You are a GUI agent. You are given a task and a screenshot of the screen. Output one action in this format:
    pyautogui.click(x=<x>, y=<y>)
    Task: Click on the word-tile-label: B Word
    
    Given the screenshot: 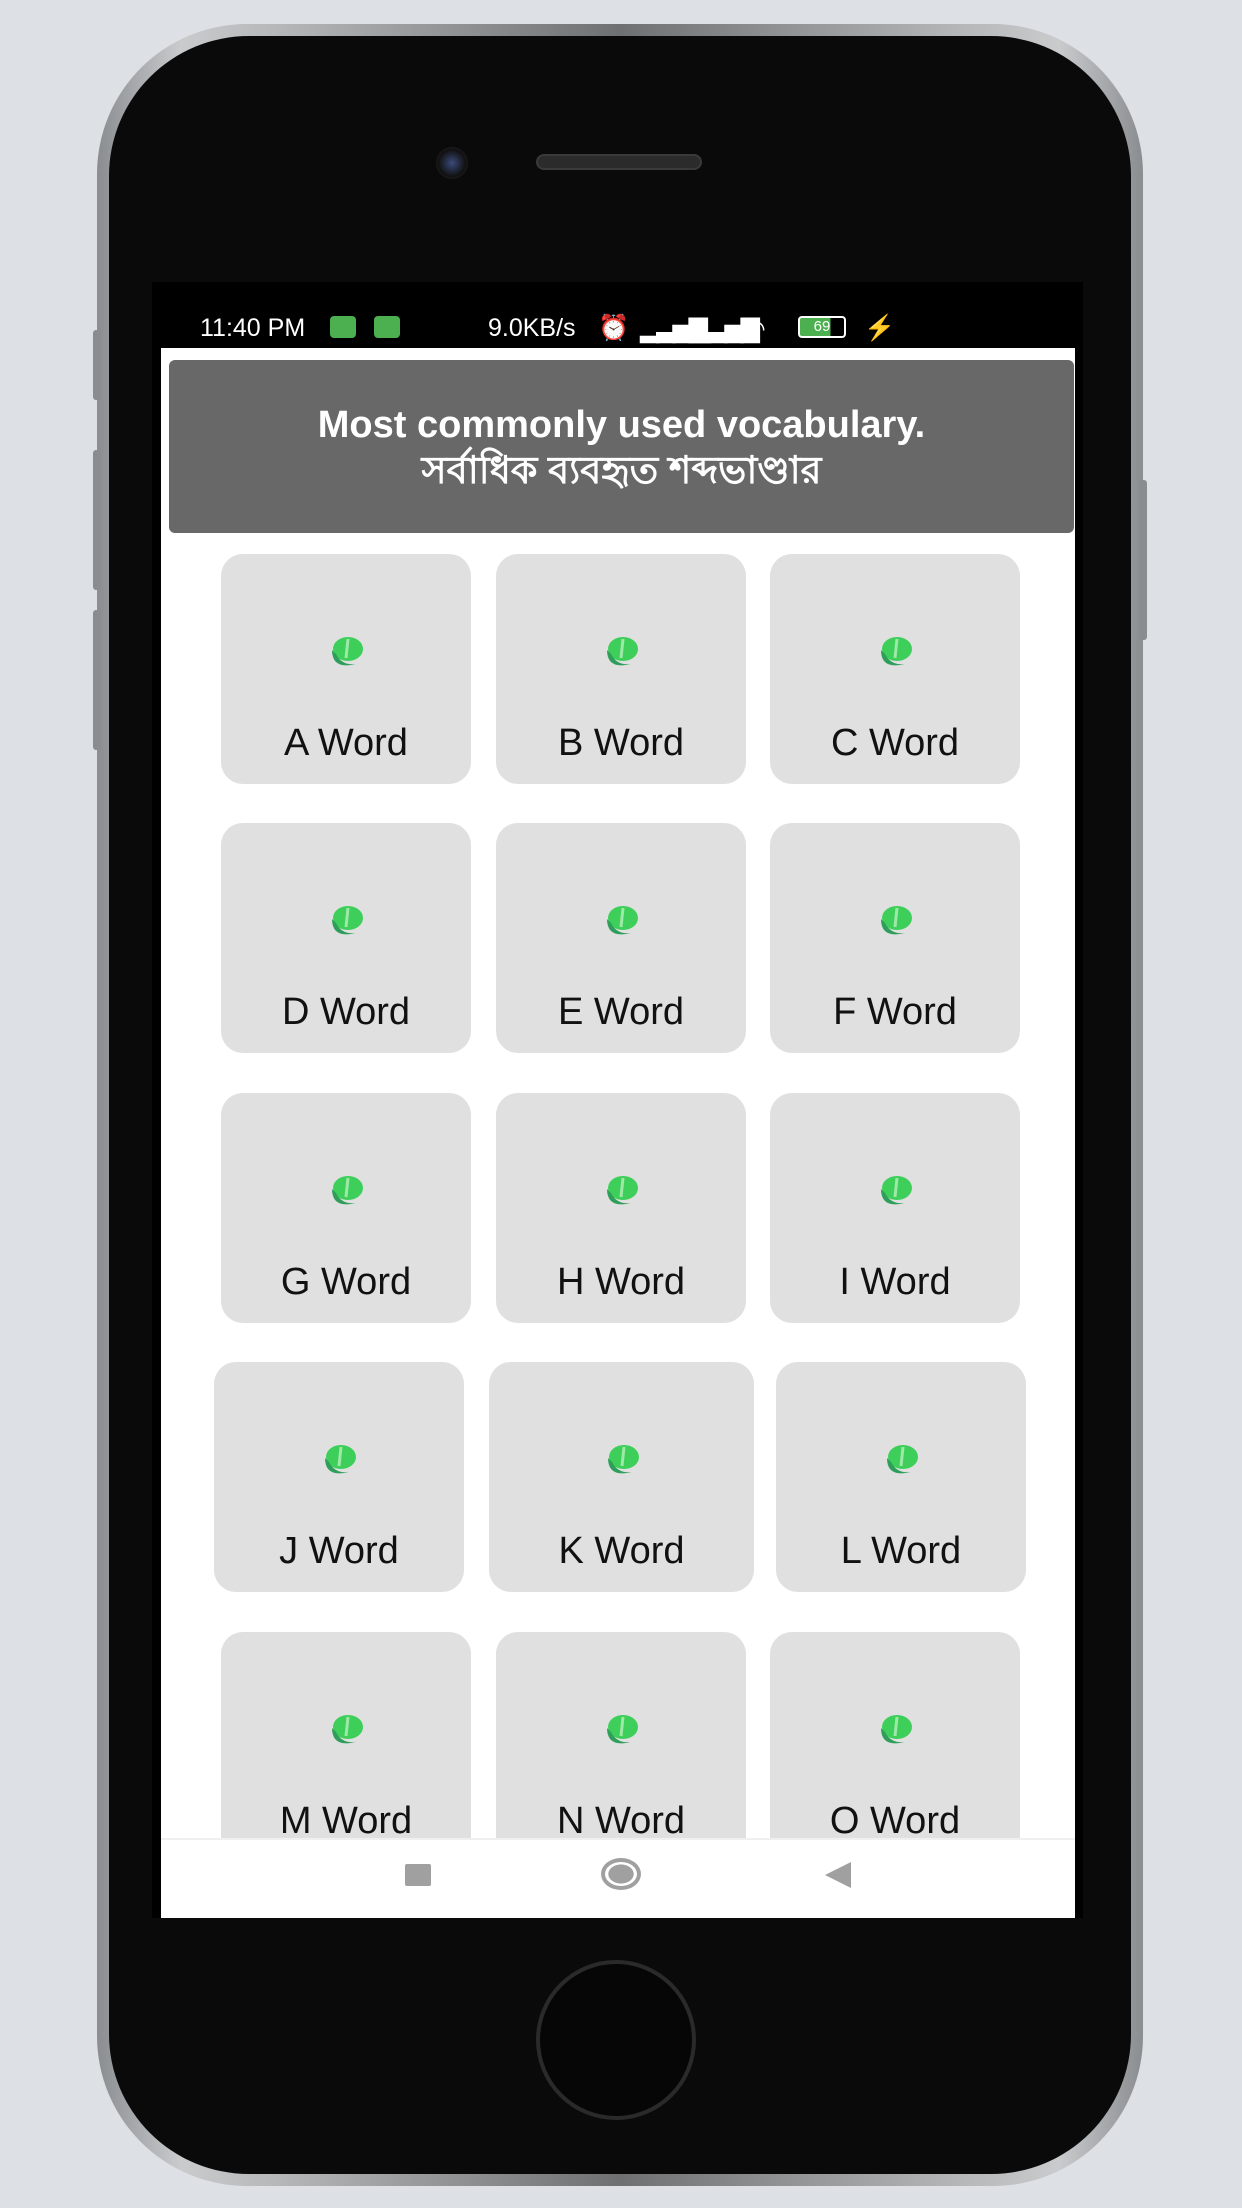 What is the action you would take?
    pyautogui.click(x=620, y=743)
    